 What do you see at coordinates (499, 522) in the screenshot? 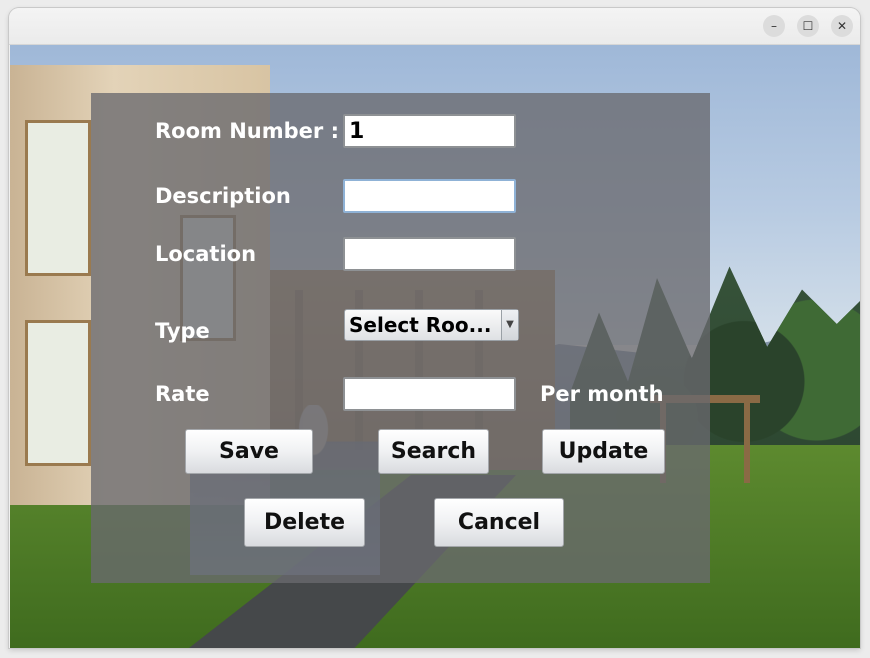
I see `cancel-button: Cancel` at bounding box center [499, 522].